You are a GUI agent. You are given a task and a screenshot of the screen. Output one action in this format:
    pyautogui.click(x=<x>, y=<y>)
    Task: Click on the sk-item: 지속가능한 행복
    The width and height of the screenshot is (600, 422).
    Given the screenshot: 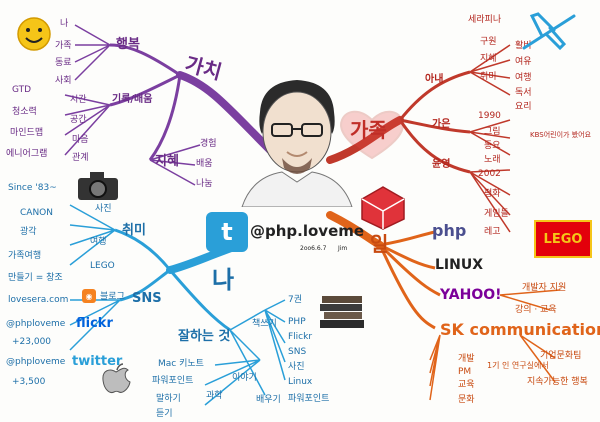 What is the action you would take?
    pyautogui.click(x=557, y=382)
    